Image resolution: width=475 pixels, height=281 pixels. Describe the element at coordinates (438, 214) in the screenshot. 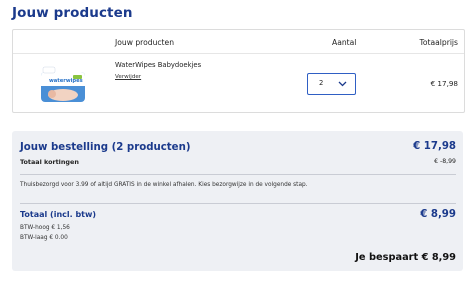

I see `total-incl-value: € 8,99` at that location.